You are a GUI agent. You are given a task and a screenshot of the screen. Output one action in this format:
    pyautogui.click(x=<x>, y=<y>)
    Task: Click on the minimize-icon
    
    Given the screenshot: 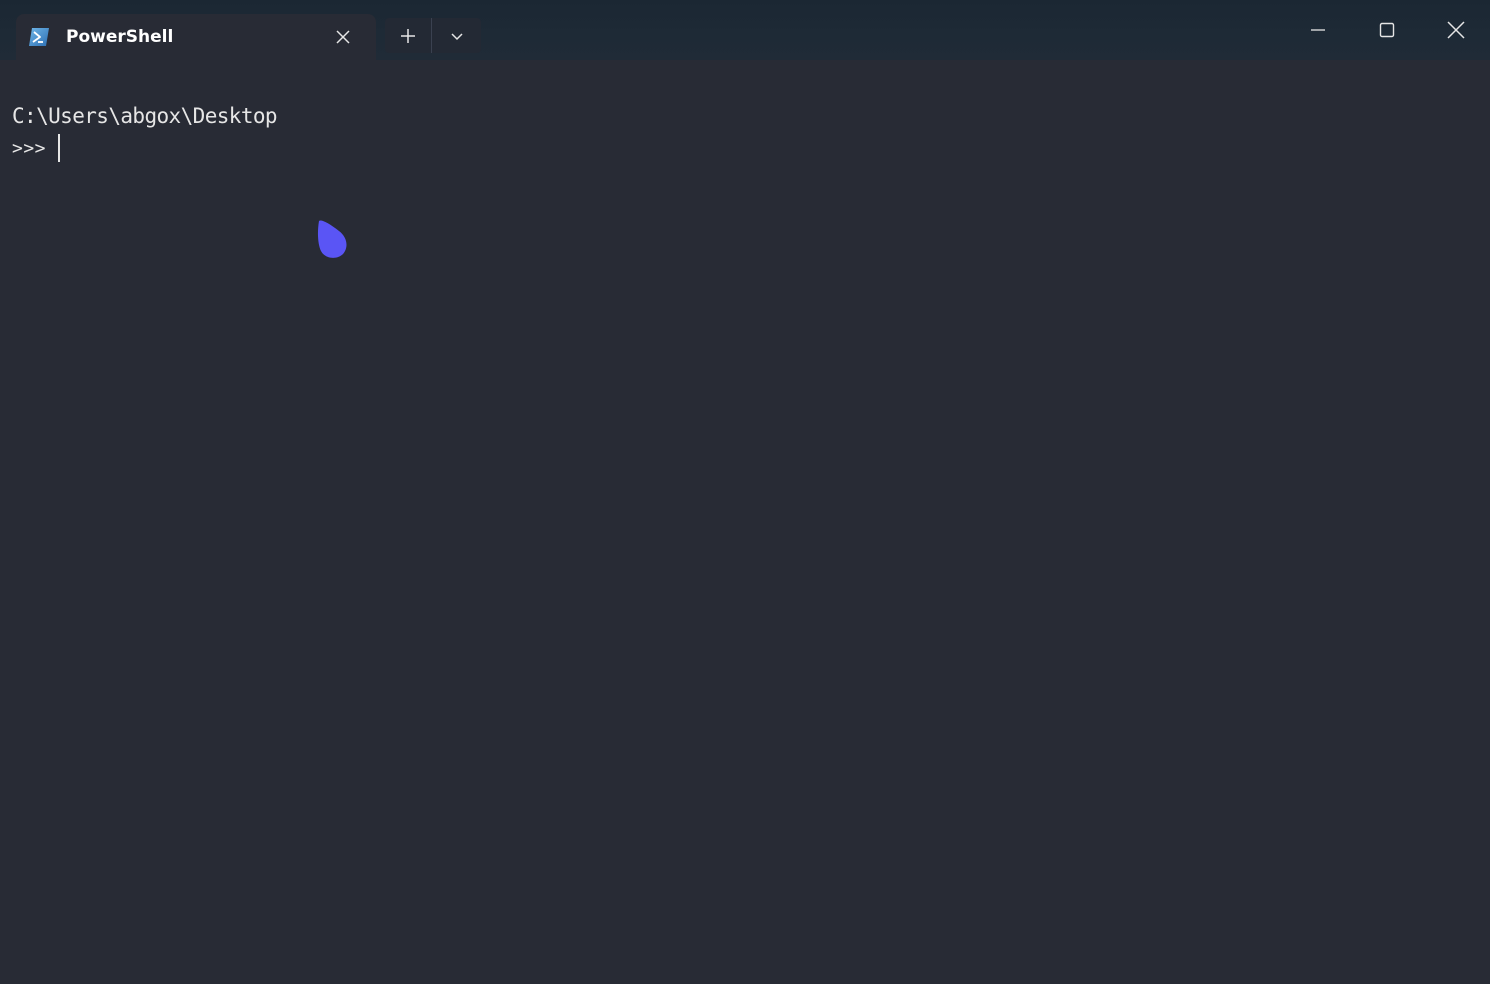 What is the action you would take?
    pyautogui.click(x=1317, y=30)
    